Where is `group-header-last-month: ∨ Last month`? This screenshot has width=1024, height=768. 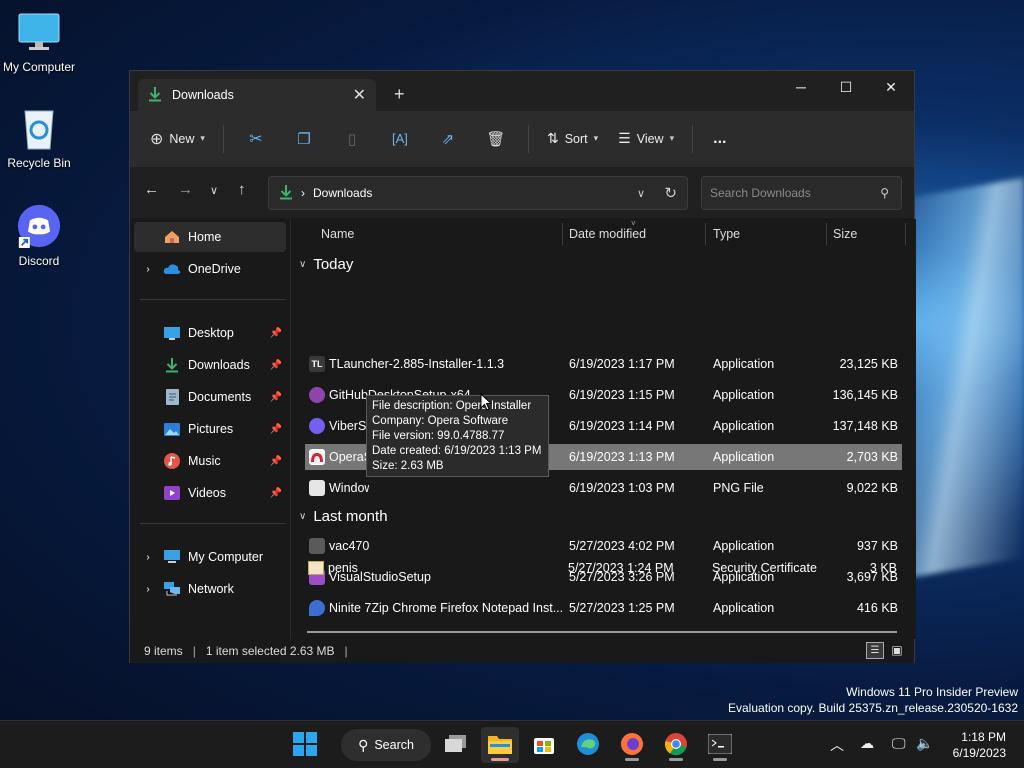
group-header-last-month: ∨ Last month is located at coordinates (343, 516).